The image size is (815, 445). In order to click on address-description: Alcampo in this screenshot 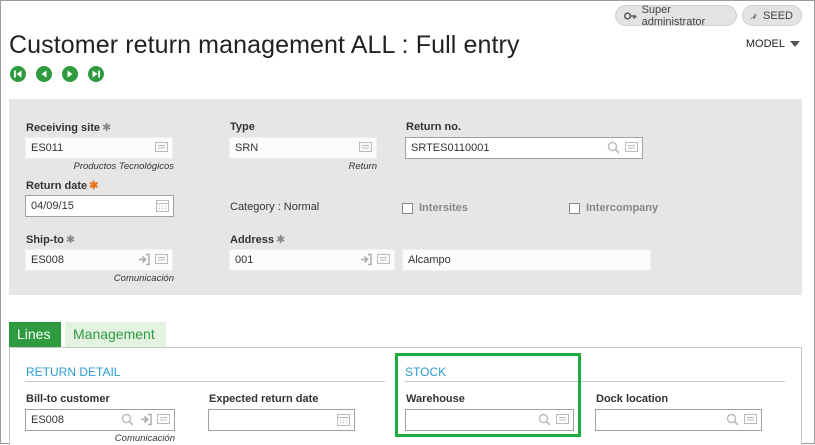, I will do `click(429, 260)`.